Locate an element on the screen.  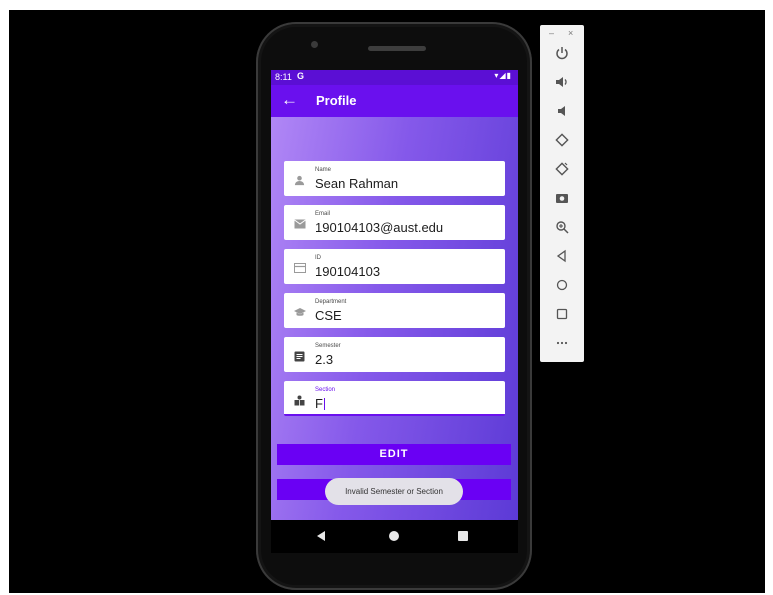
id-field: ID 190104103 is located at coordinates (394, 266).